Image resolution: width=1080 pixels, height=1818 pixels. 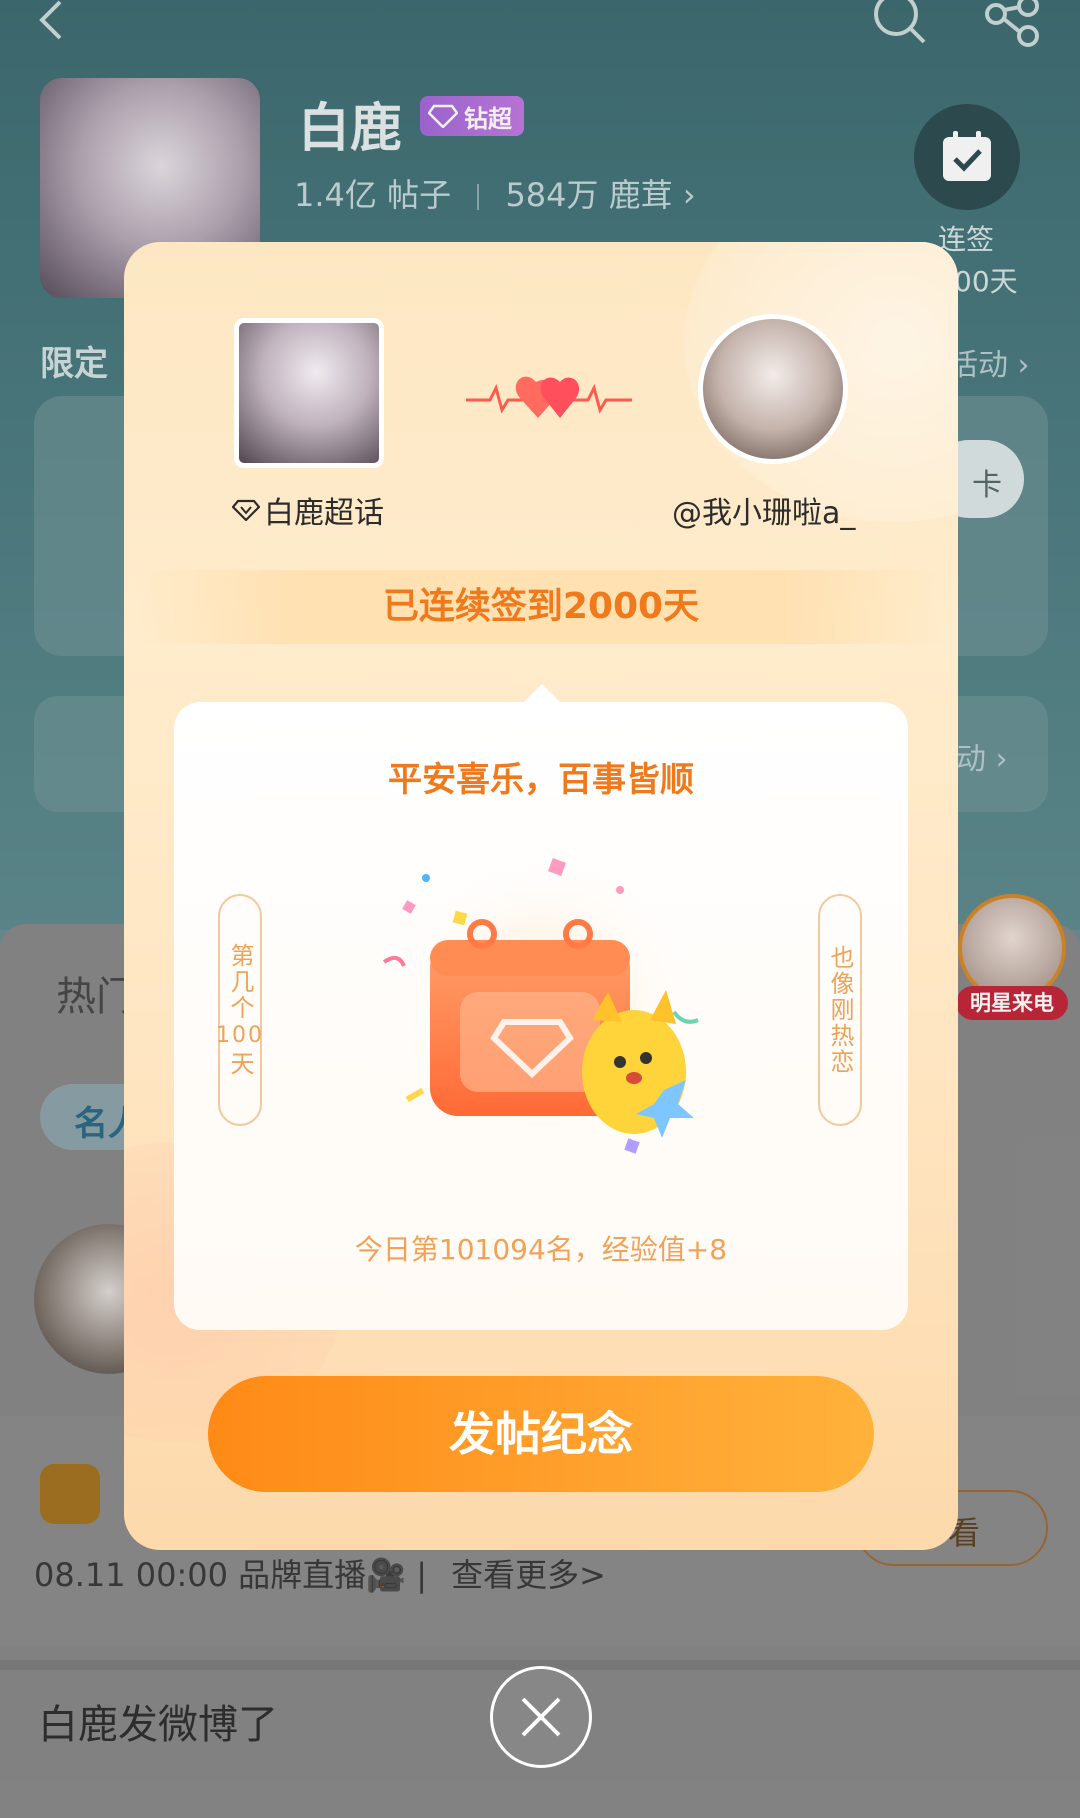 I want to click on scroll-left-top: 第几个, so click(x=240, y=982).